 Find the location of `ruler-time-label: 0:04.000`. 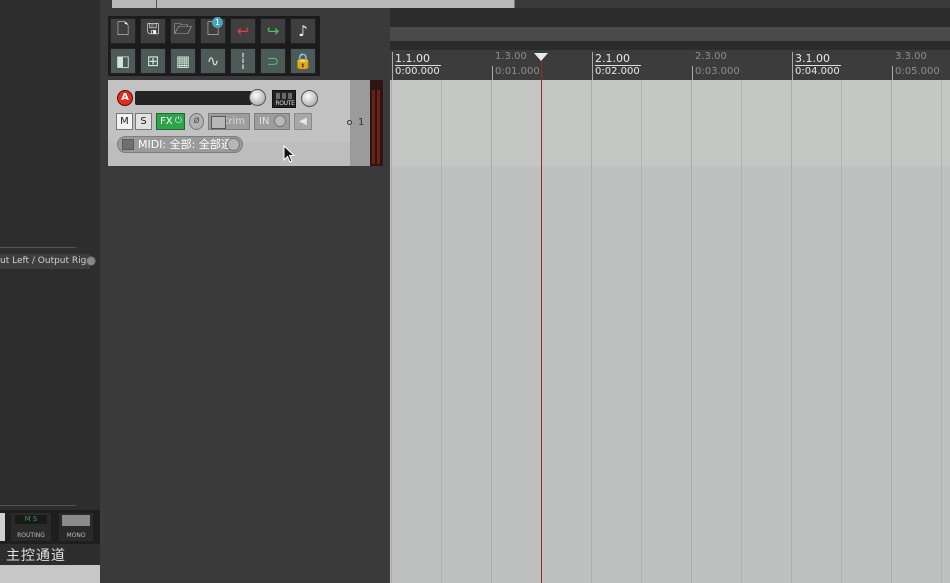

ruler-time-label: 0:04.000 is located at coordinates (817, 71).